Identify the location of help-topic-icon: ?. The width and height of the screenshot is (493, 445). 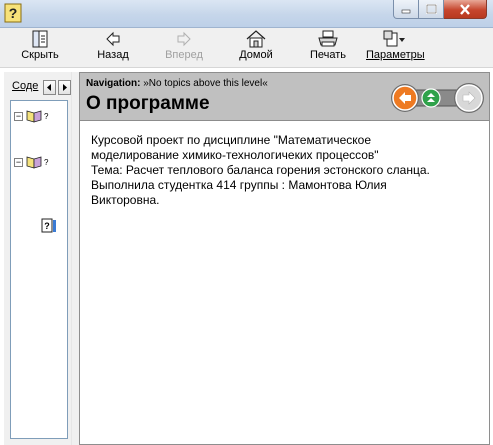
(48, 225).